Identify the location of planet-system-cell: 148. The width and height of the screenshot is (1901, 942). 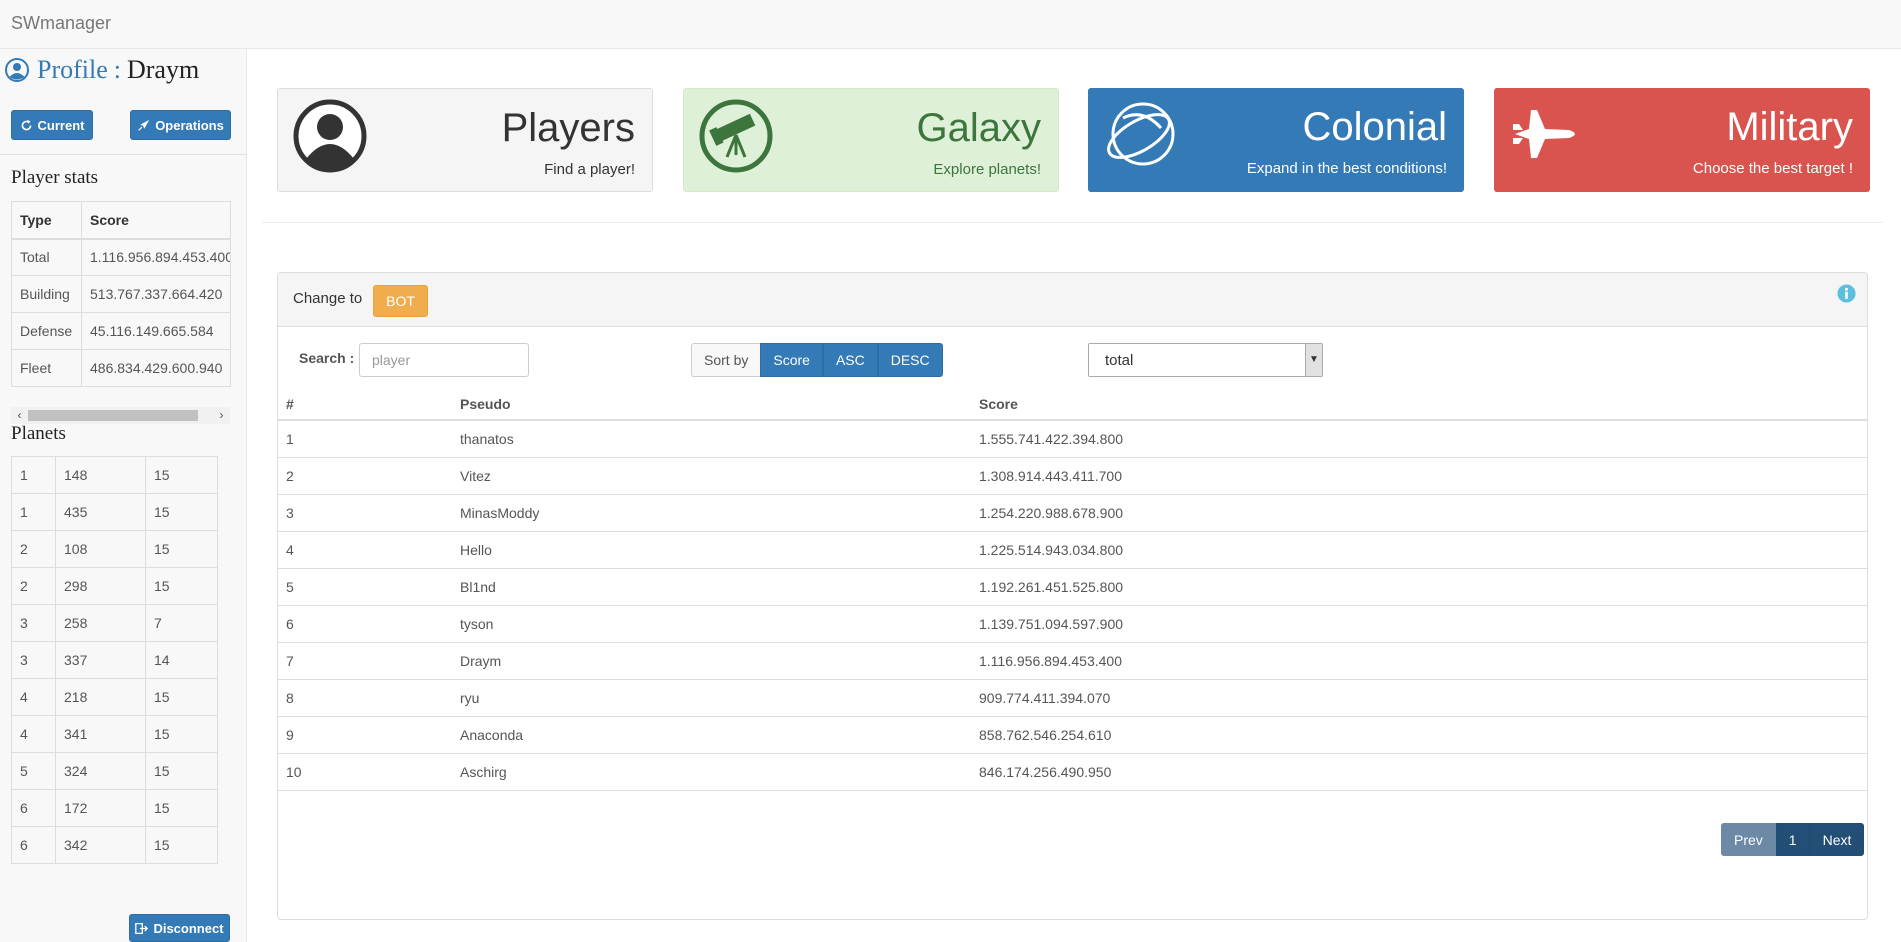
(100, 475).